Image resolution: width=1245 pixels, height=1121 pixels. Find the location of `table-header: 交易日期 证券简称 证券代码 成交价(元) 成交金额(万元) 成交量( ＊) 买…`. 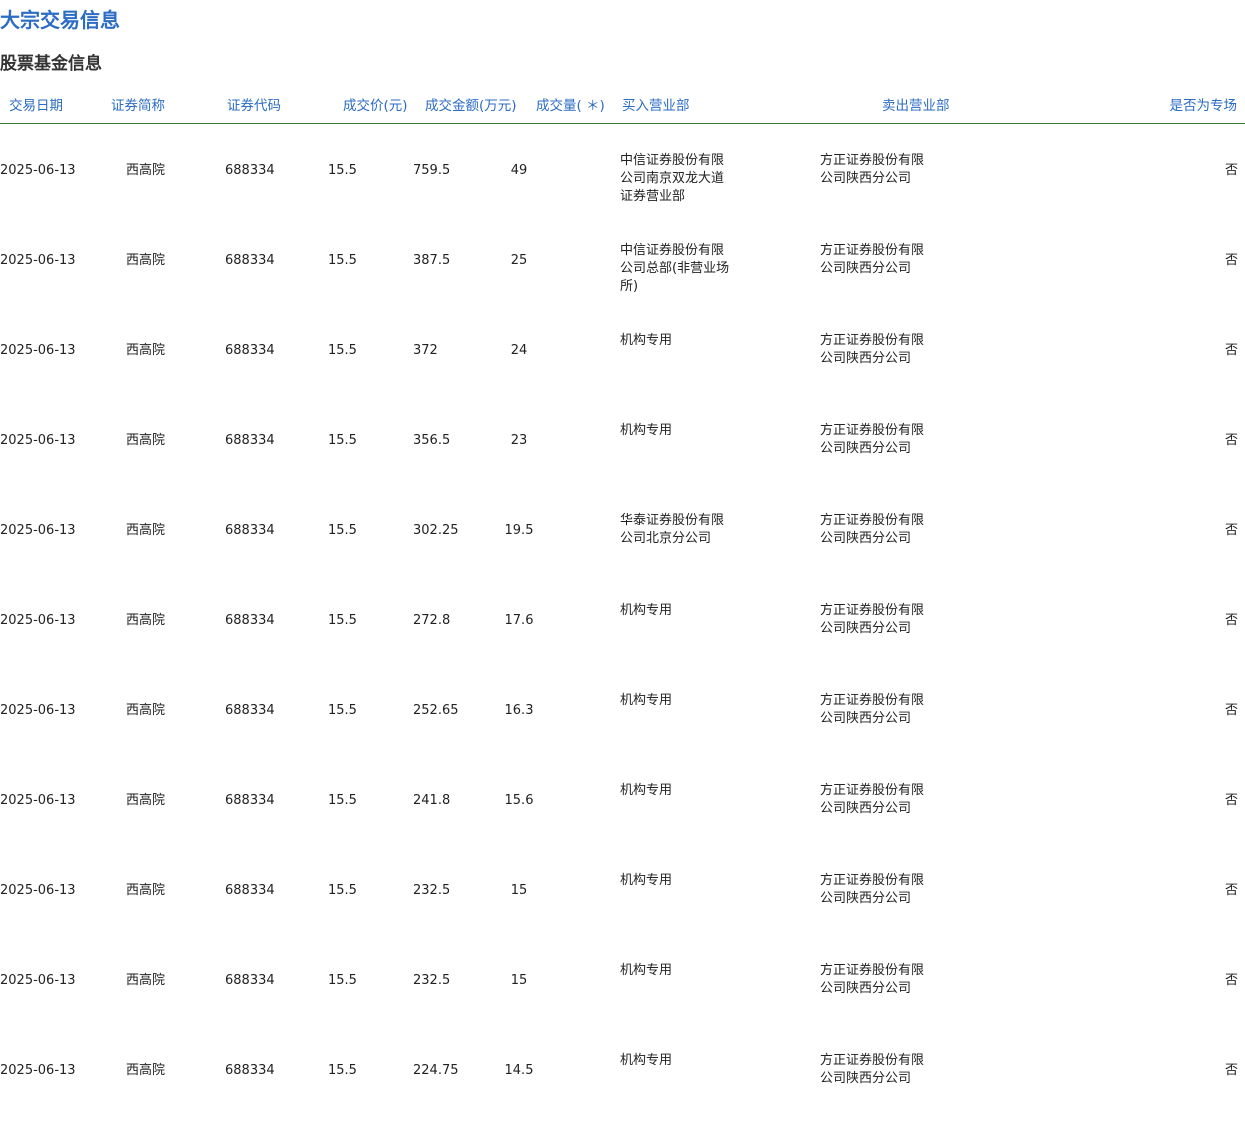

table-header: 交易日期 证券简称 证券代码 成交价(元) 成交金额(万元) 成交量( ＊) 买… is located at coordinates (622, 106).